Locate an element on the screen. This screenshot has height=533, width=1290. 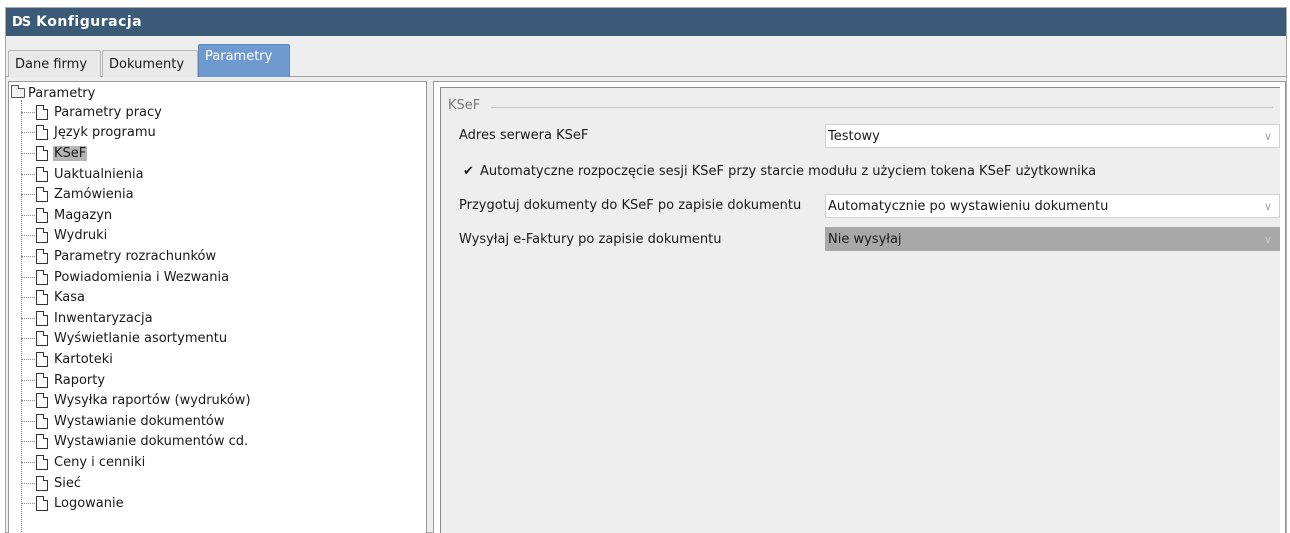
tree-item-14: Raporty is located at coordinates (63, 380).